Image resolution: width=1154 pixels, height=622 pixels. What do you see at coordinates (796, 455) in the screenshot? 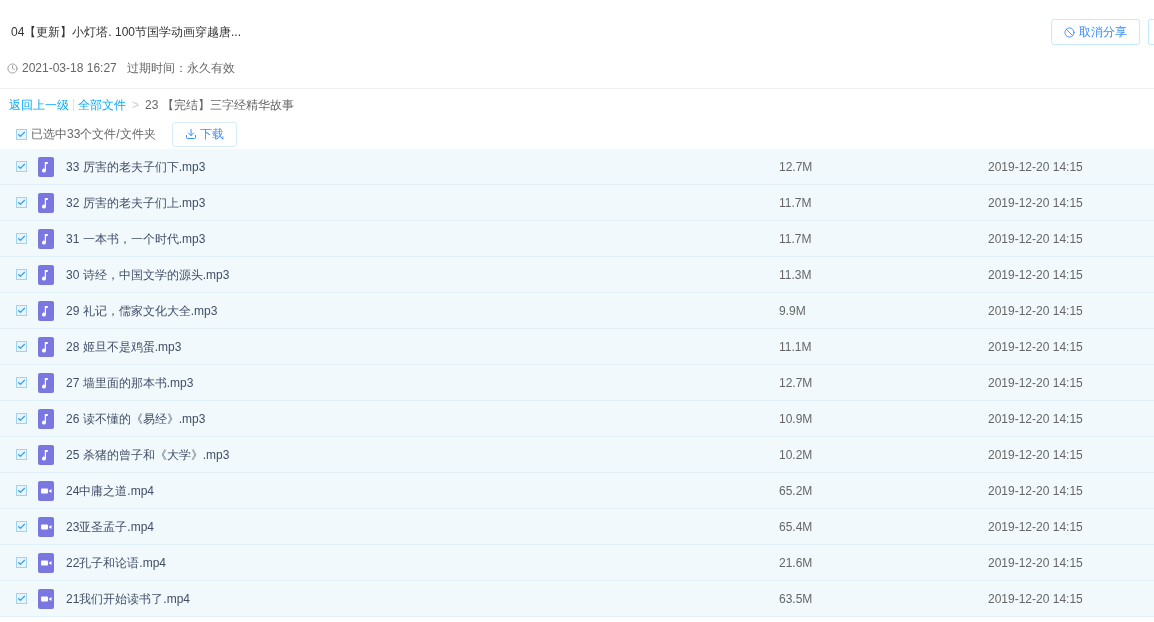
I see `file-size: 10.2M` at bounding box center [796, 455].